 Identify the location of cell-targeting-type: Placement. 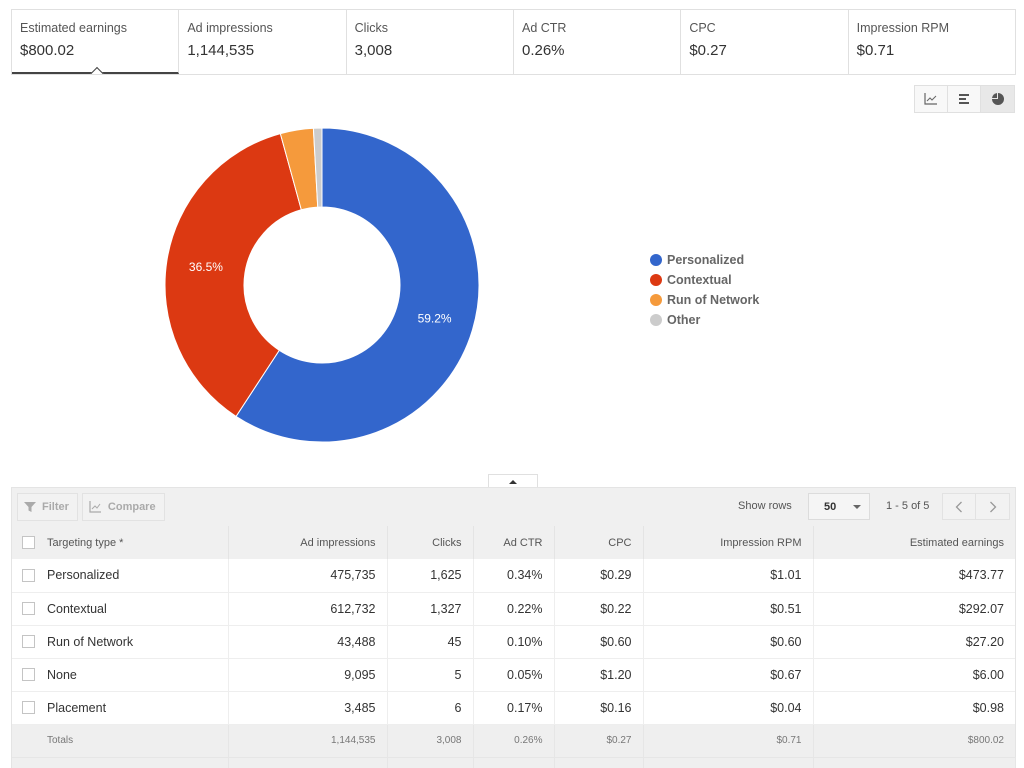
(138, 708).